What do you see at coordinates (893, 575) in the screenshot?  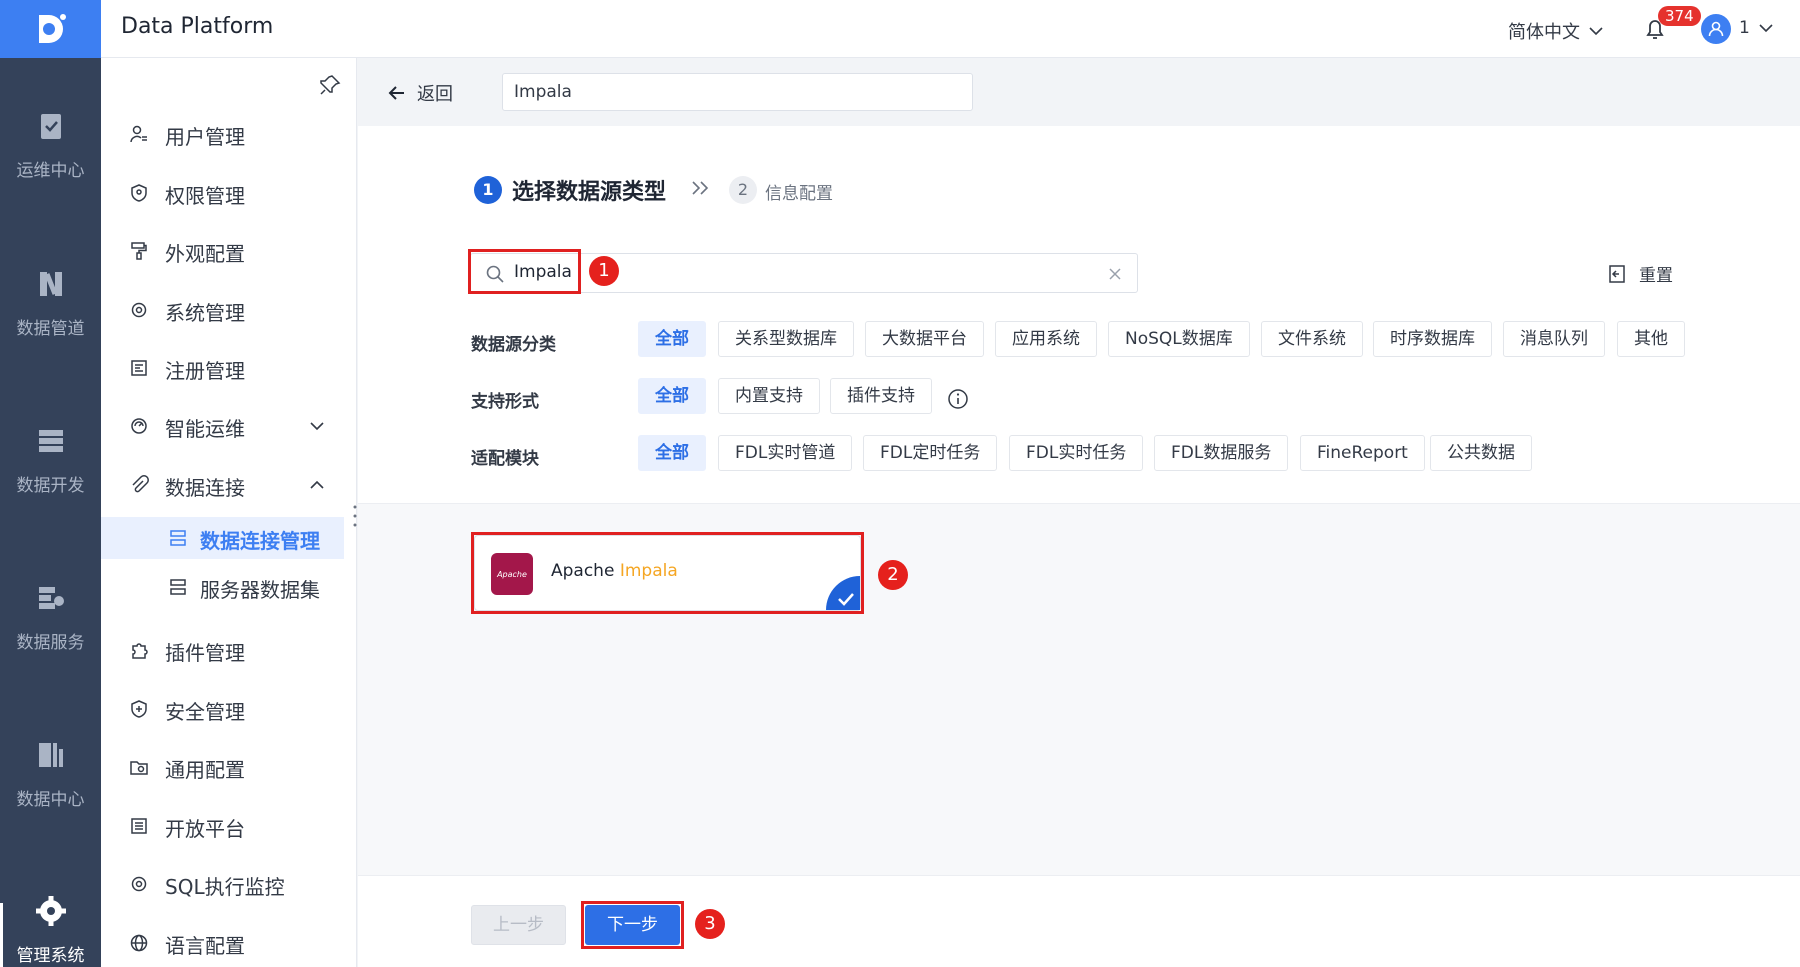 I see `step-annotation-2: 2` at bounding box center [893, 575].